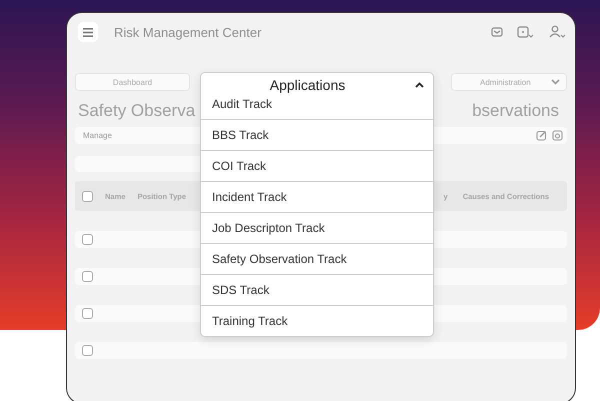 This screenshot has width=600, height=401. Describe the element at coordinates (317, 227) in the screenshot. I see `menu-item: Job Descripton Track` at that location.